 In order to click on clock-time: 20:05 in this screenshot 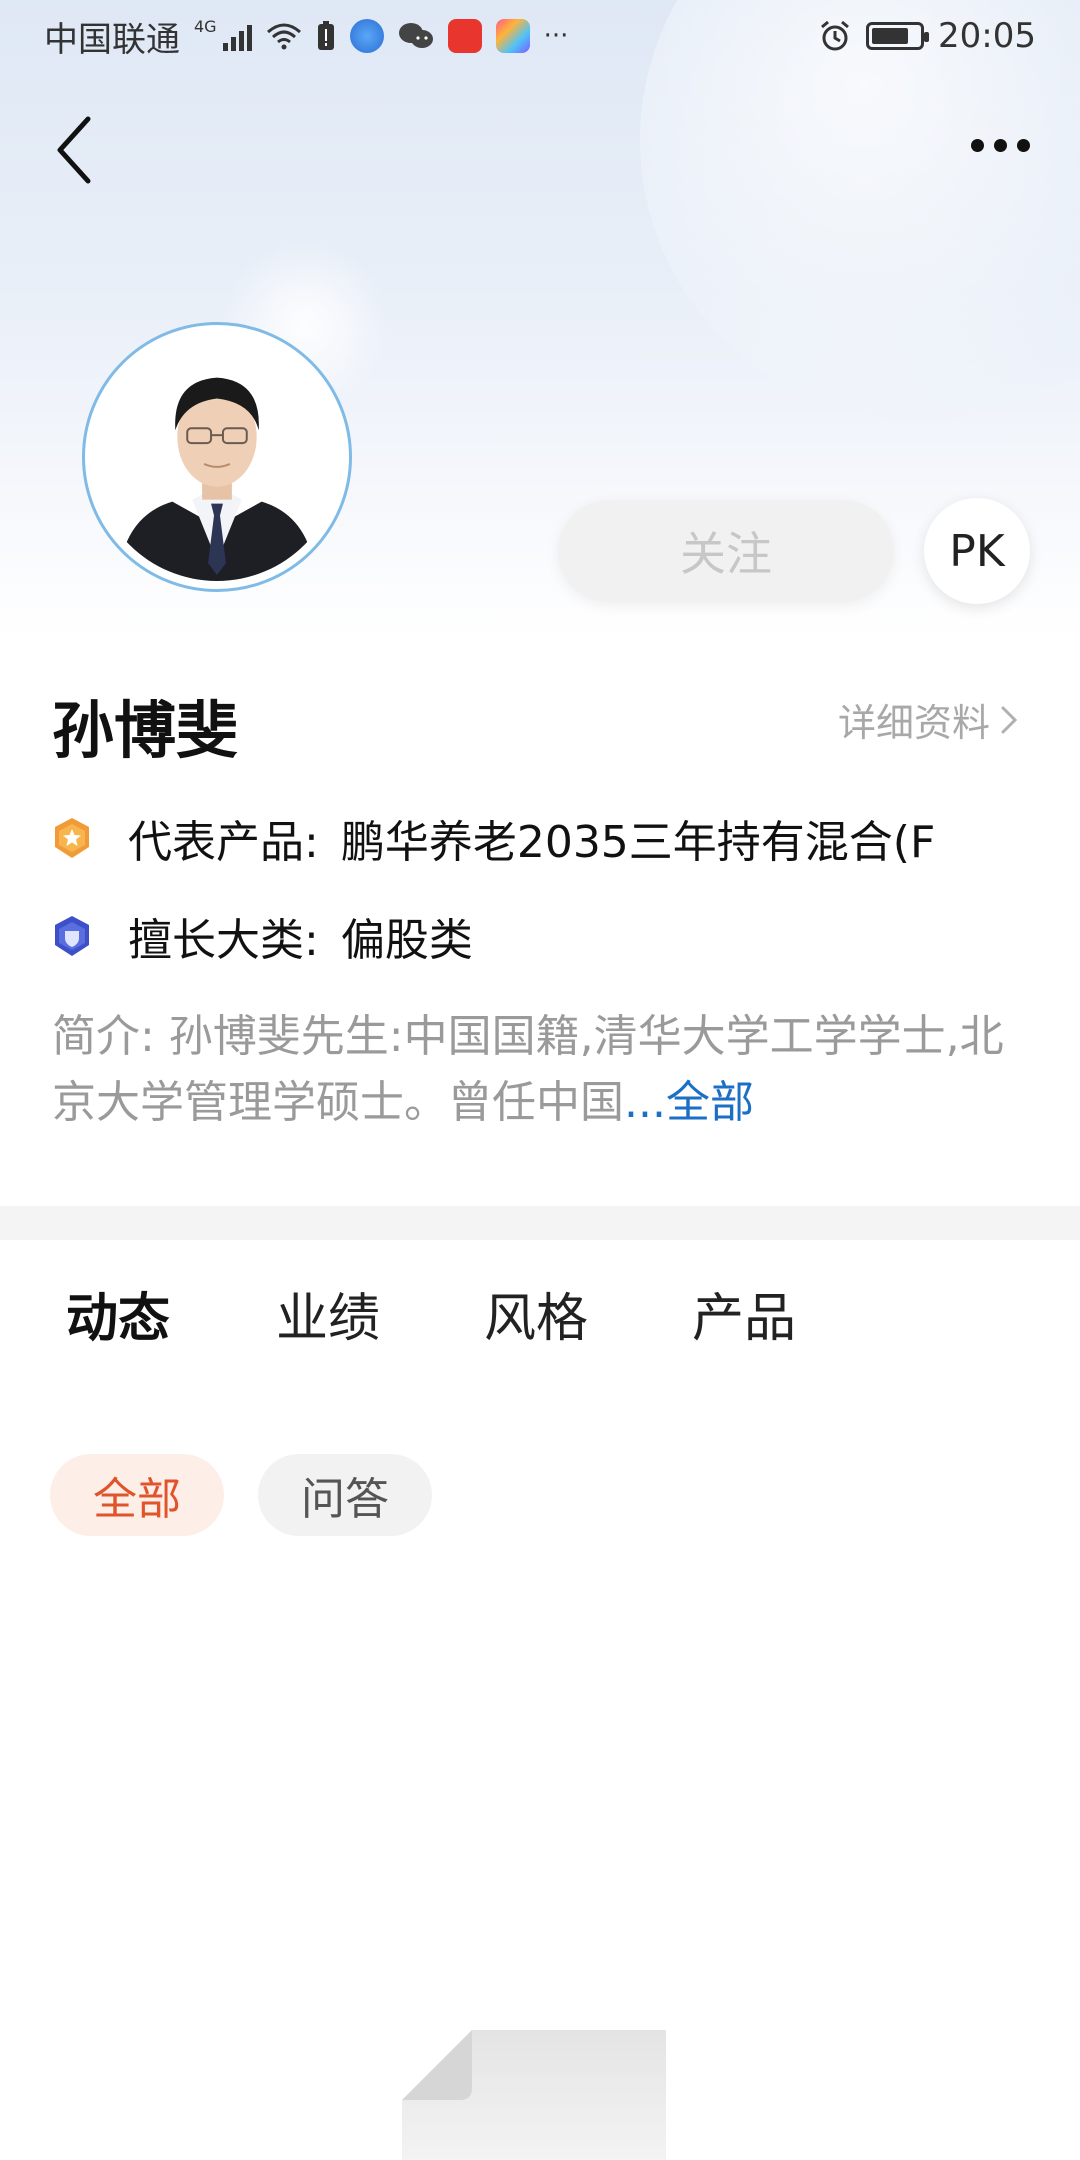, I will do `click(987, 36)`.